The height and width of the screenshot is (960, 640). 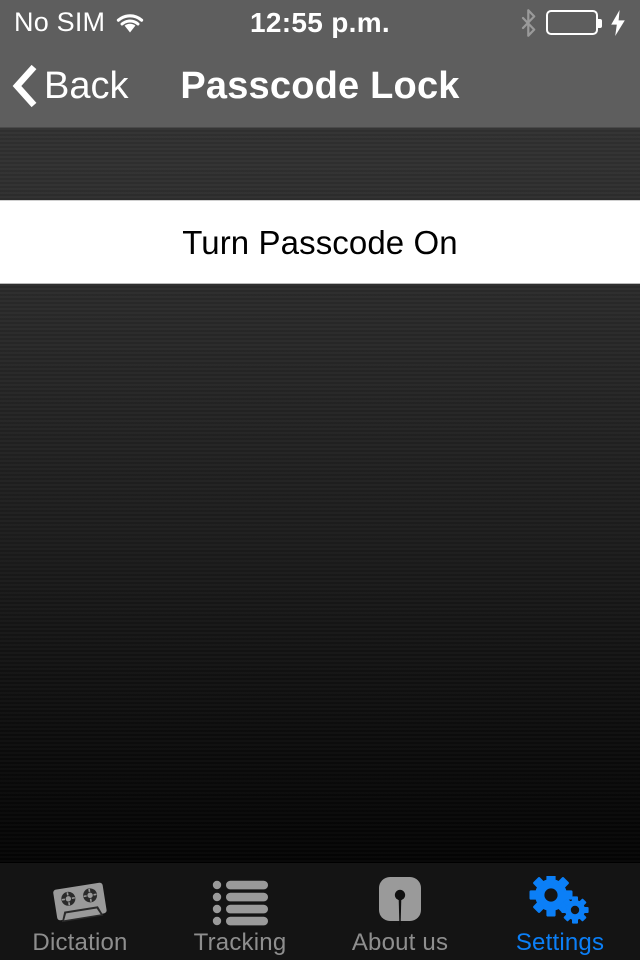 I want to click on tab-about-us: About us, so click(x=400, y=911).